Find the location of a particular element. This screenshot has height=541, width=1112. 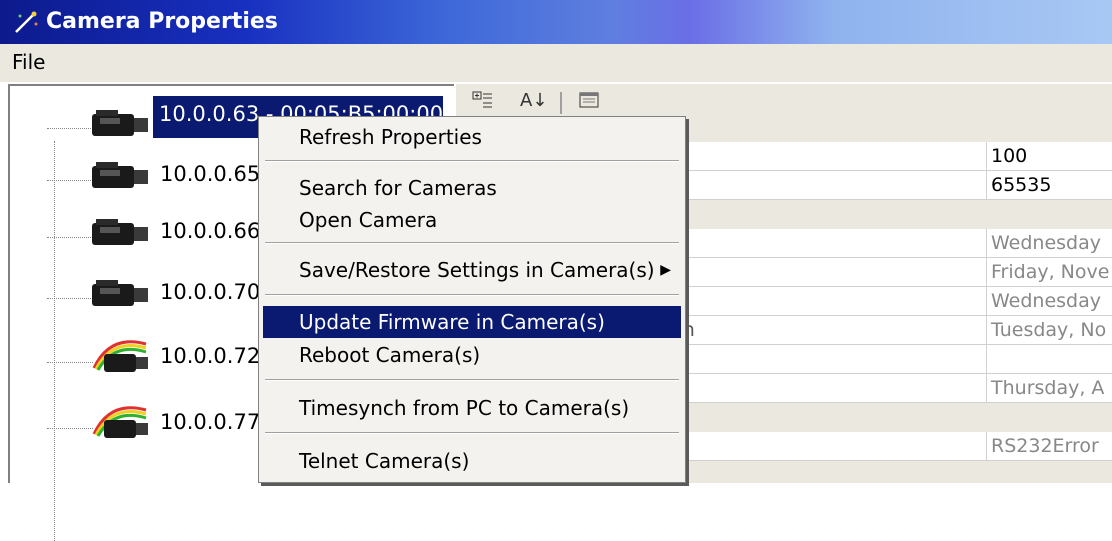

menu-item-label: Update Firmware in Camera(s) is located at coordinates (452, 322).